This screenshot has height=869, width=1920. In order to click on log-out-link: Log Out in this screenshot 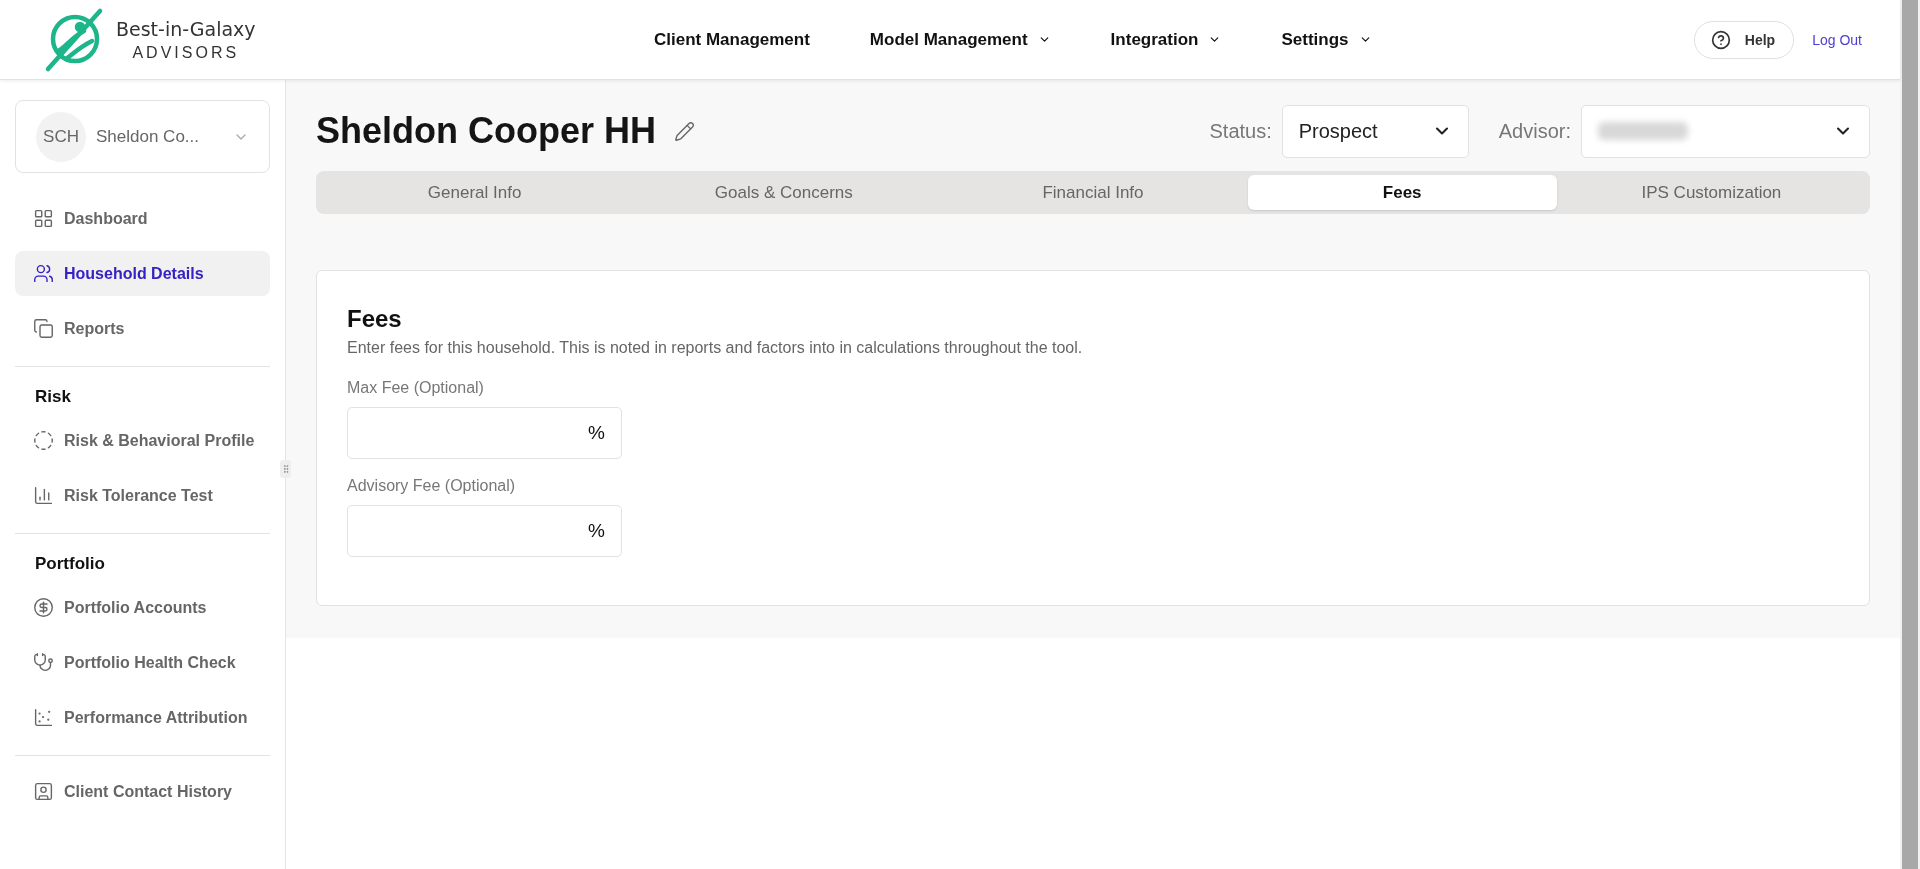, I will do `click(1837, 39)`.